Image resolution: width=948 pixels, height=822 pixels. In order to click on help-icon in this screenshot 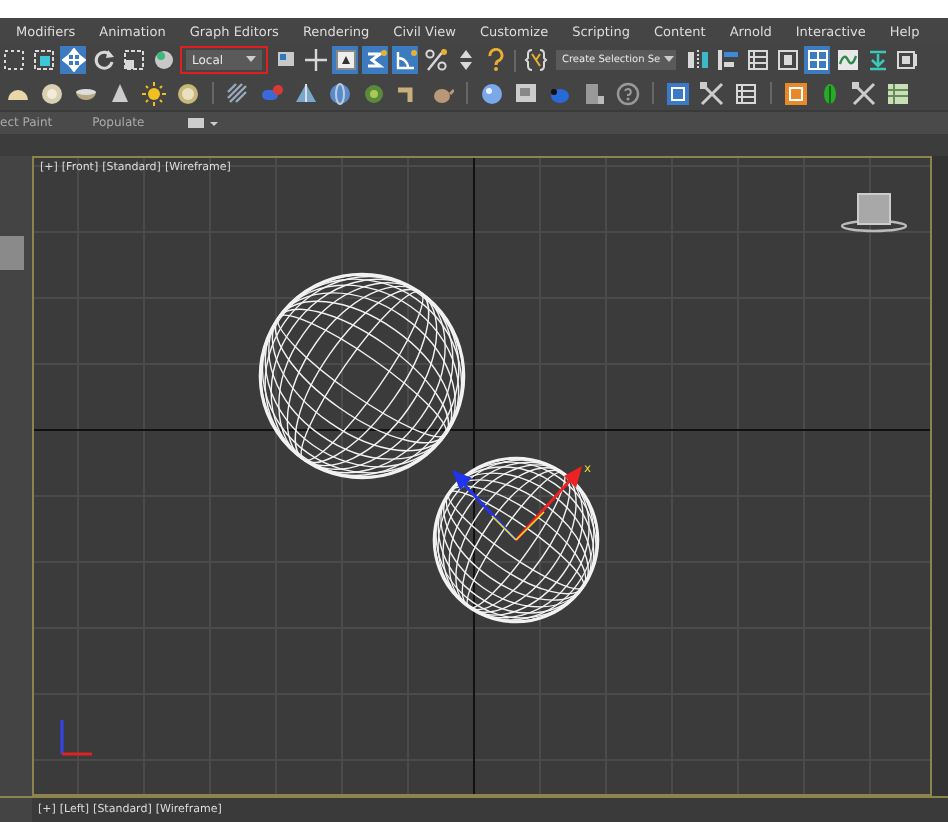, I will do `click(495, 60)`.